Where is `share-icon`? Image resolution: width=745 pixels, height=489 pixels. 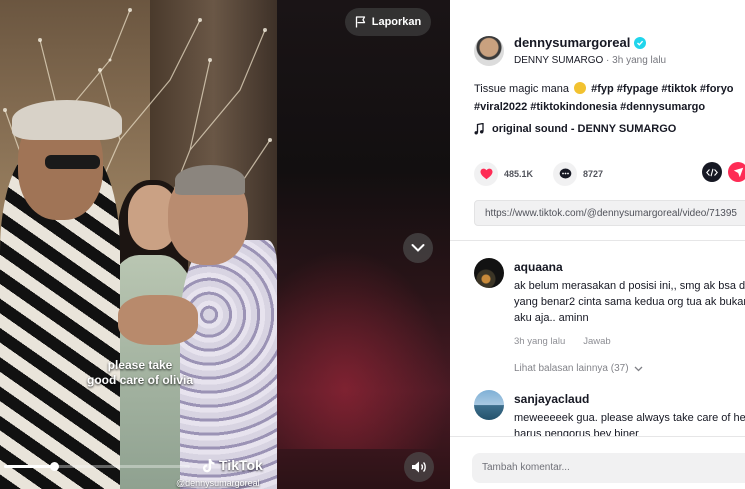 share-icon is located at coordinates (738, 172).